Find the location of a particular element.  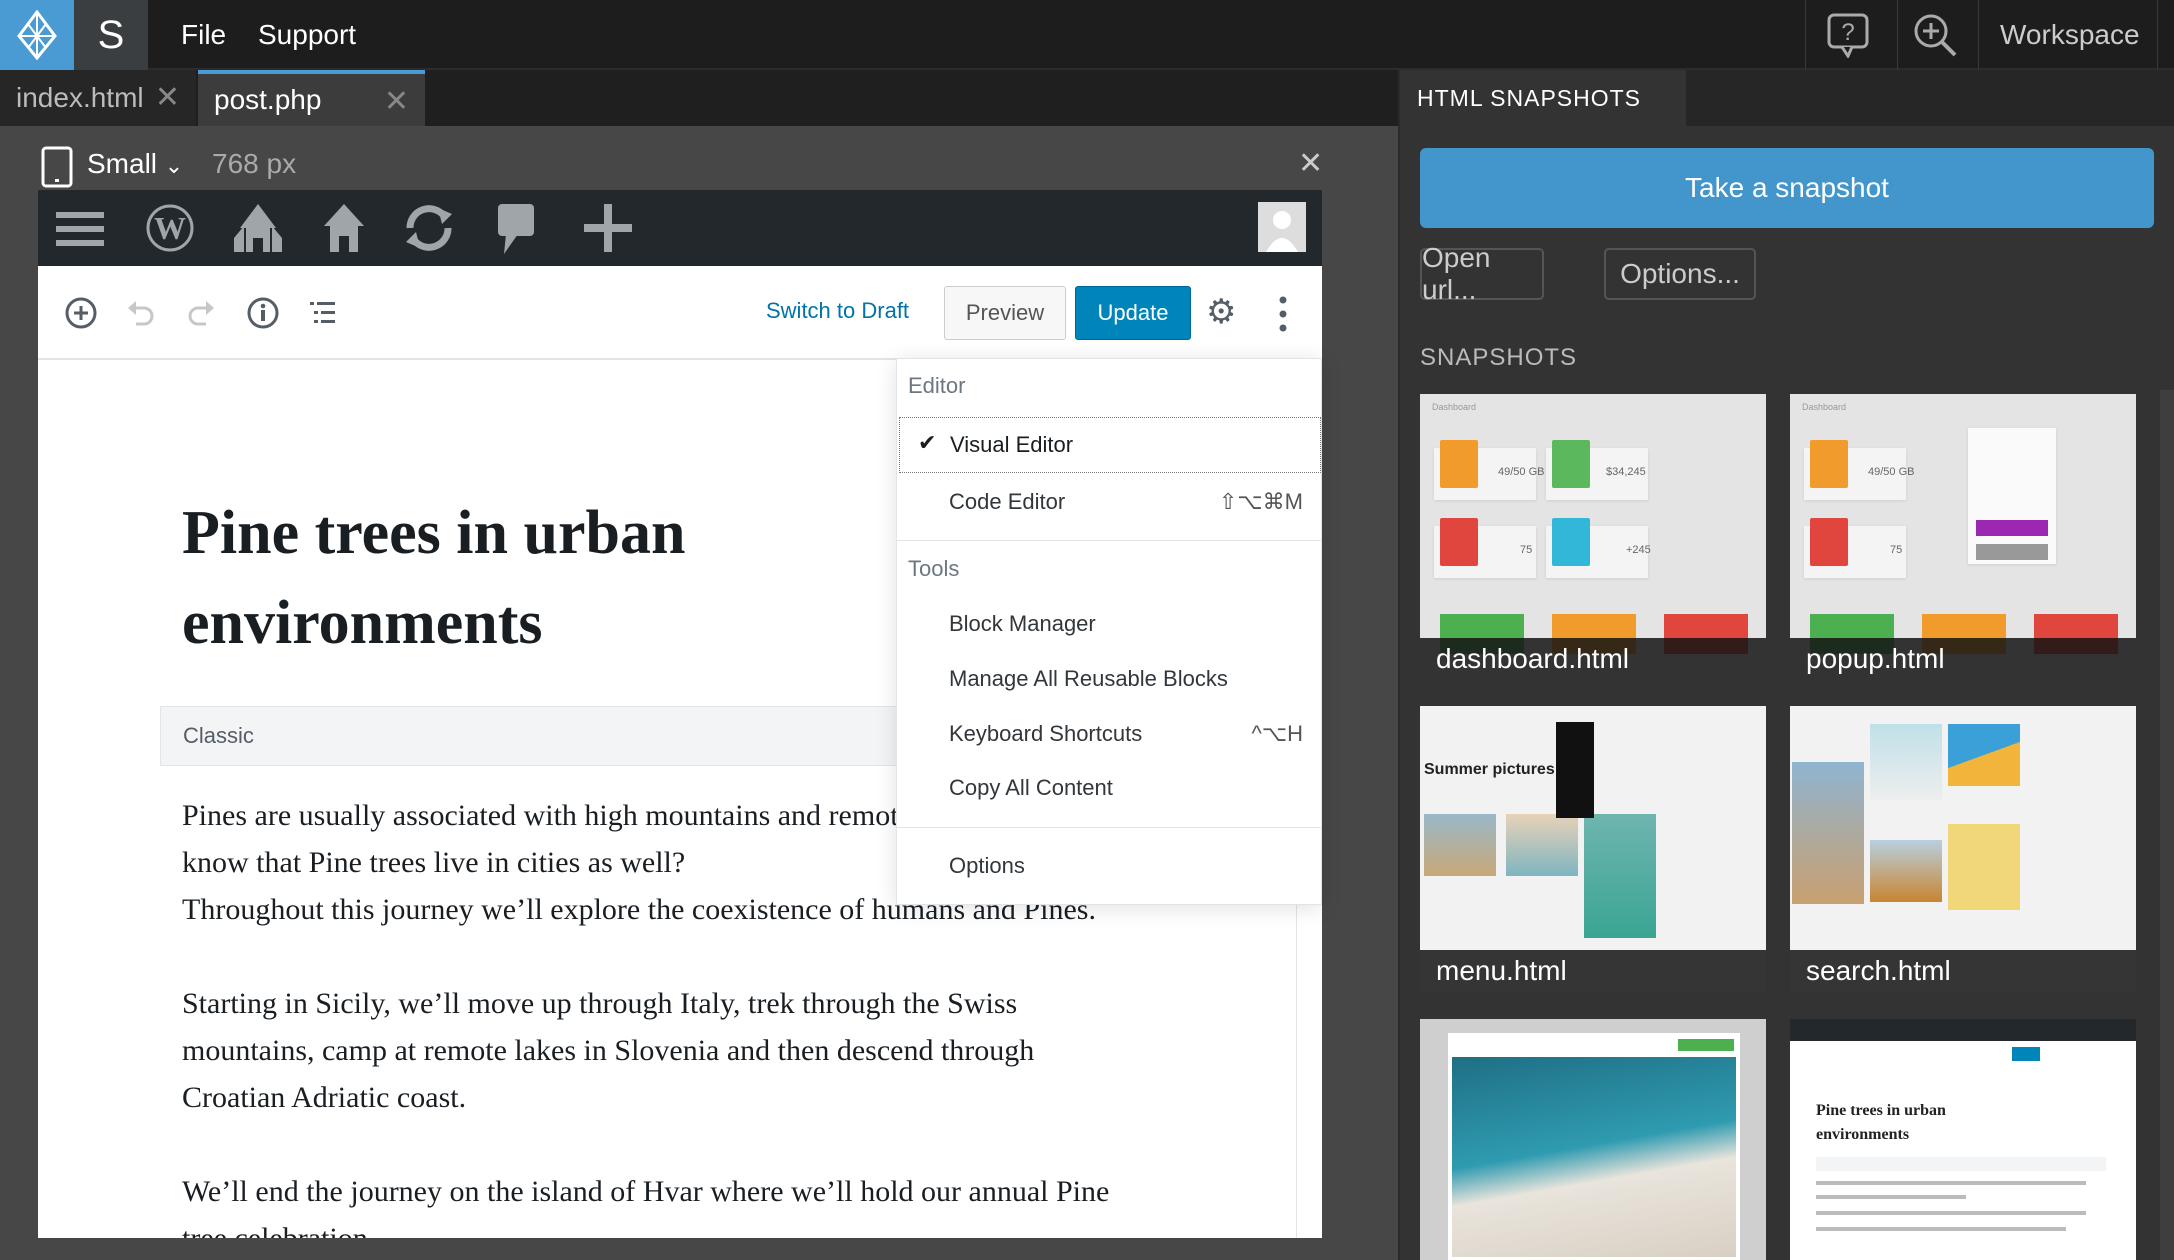

menu-heading-editor: Editor is located at coordinates (937, 385).